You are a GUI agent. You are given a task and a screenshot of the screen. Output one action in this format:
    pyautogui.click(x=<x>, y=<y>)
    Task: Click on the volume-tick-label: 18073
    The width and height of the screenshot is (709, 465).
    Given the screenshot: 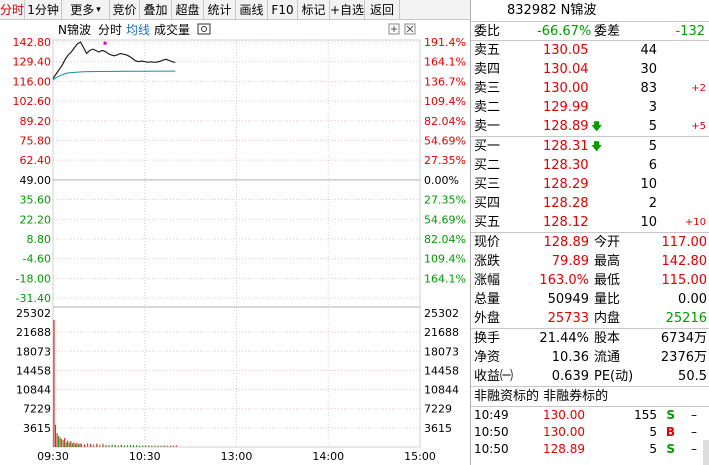 What is the action you would take?
    pyautogui.click(x=33, y=351)
    